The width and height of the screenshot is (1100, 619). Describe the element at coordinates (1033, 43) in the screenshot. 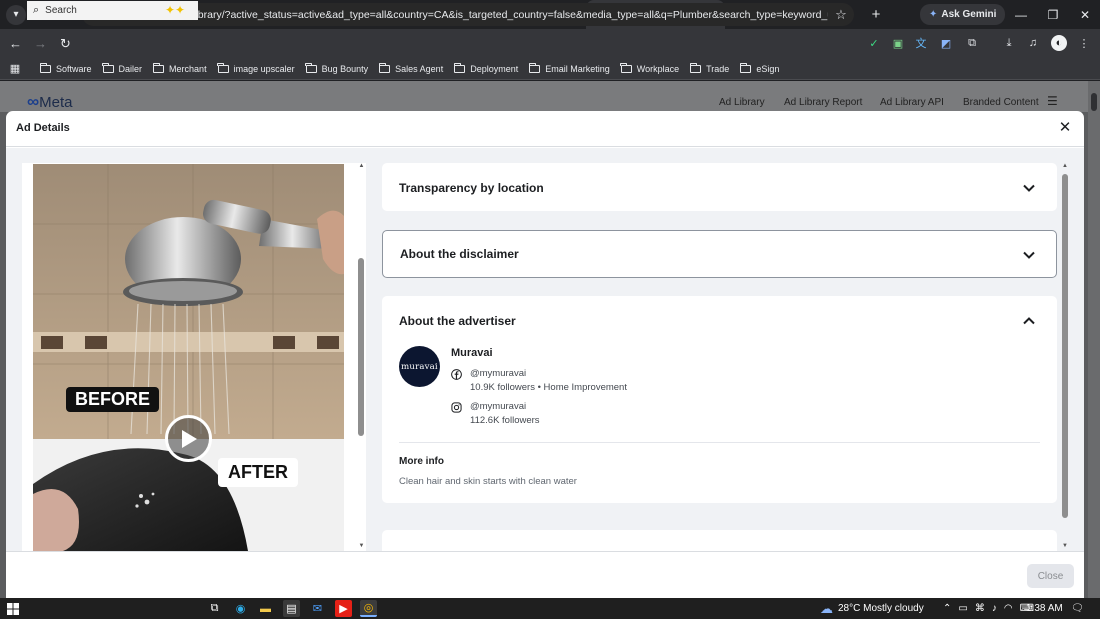

I see `media-control-icon: ♫` at that location.